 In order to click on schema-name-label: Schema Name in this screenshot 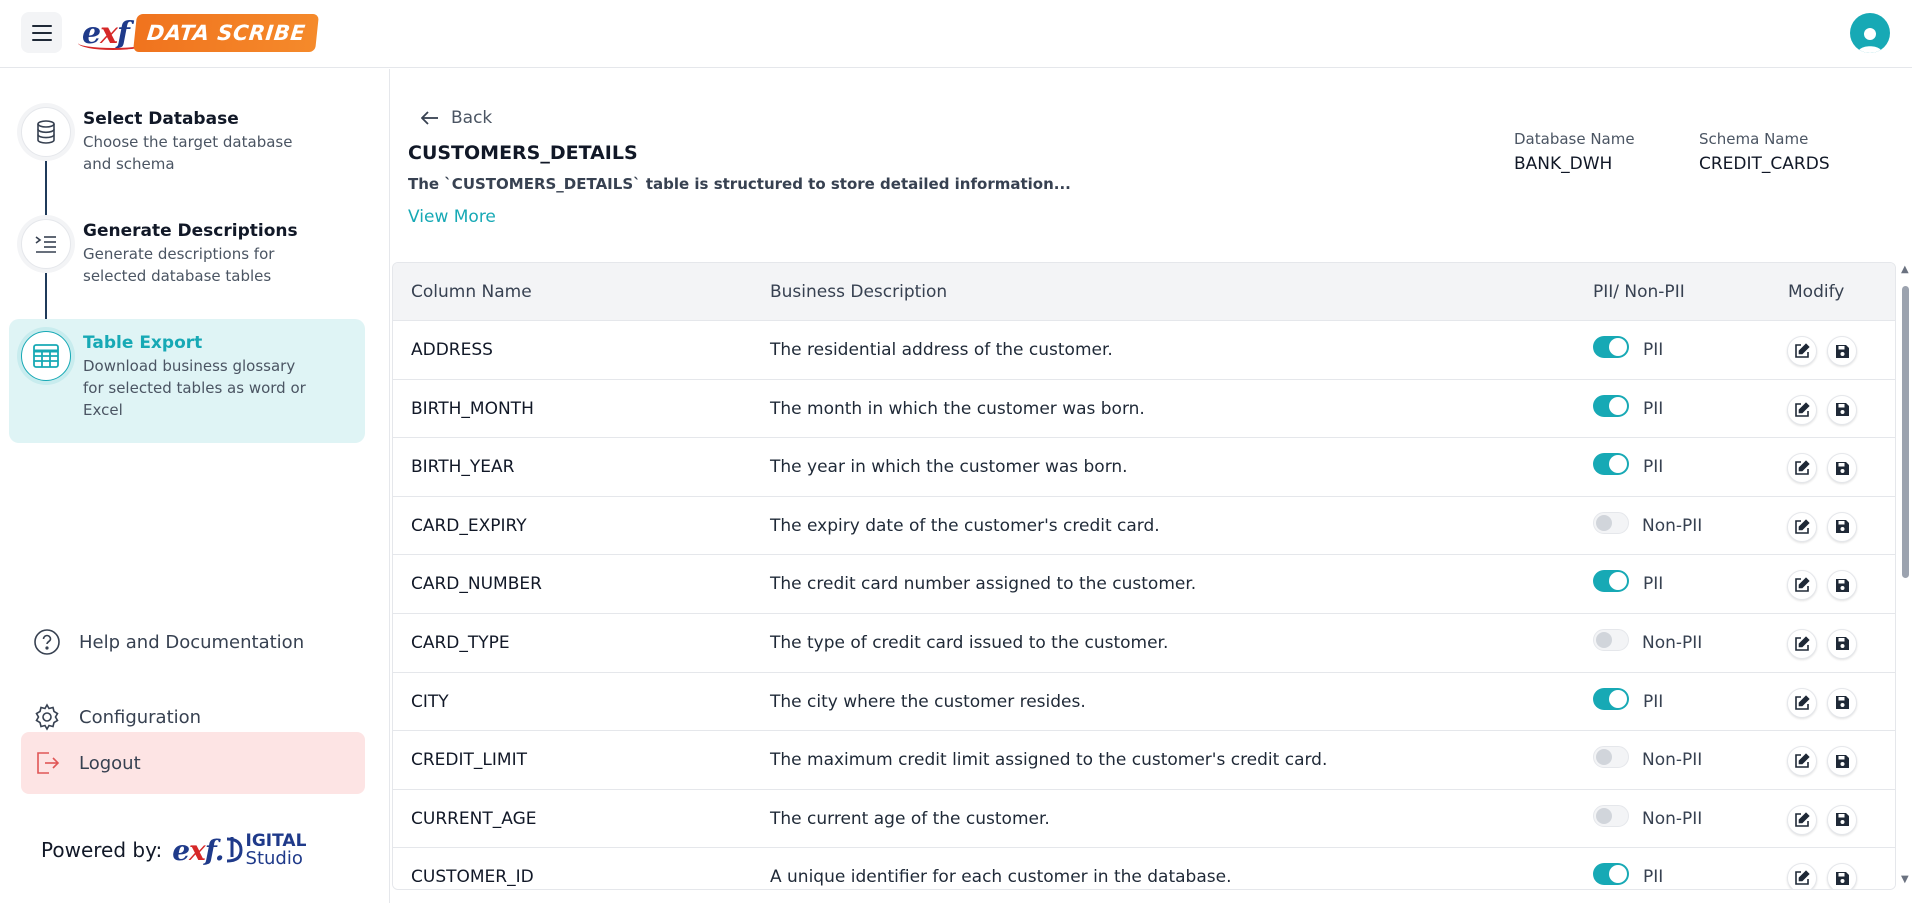, I will do `click(1754, 139)`.